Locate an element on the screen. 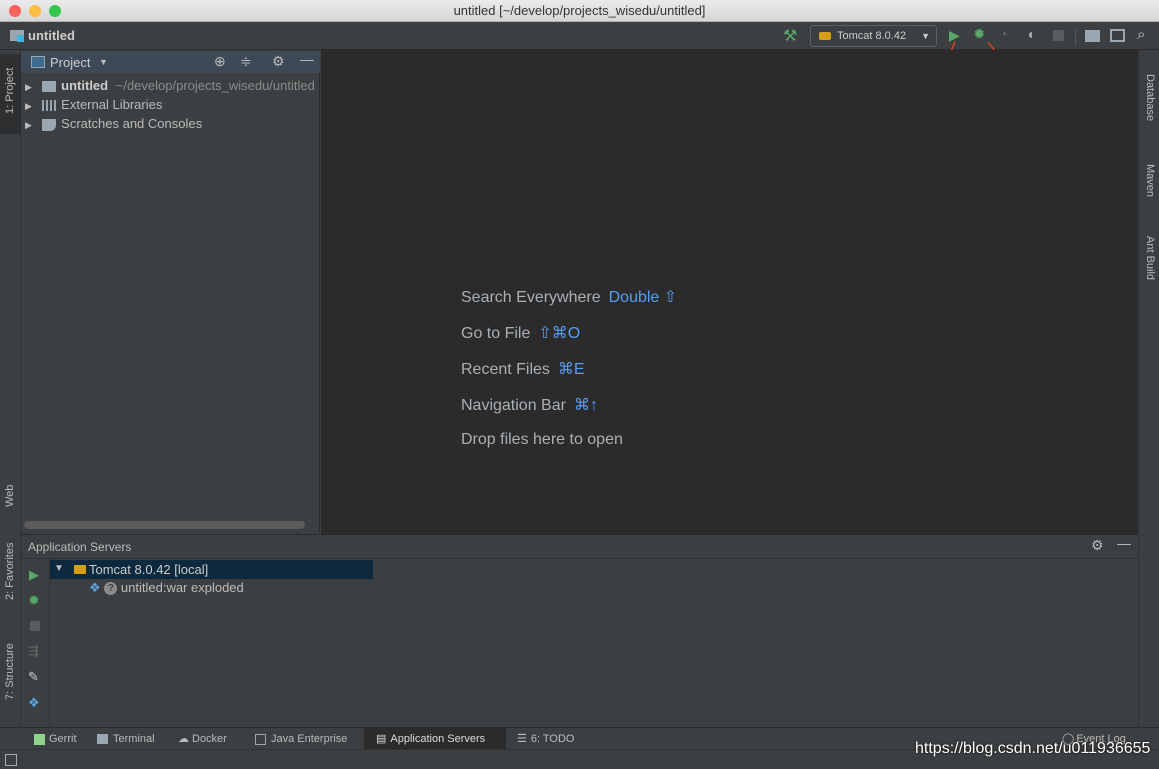  library-icon is located at coordinates (48, 106).